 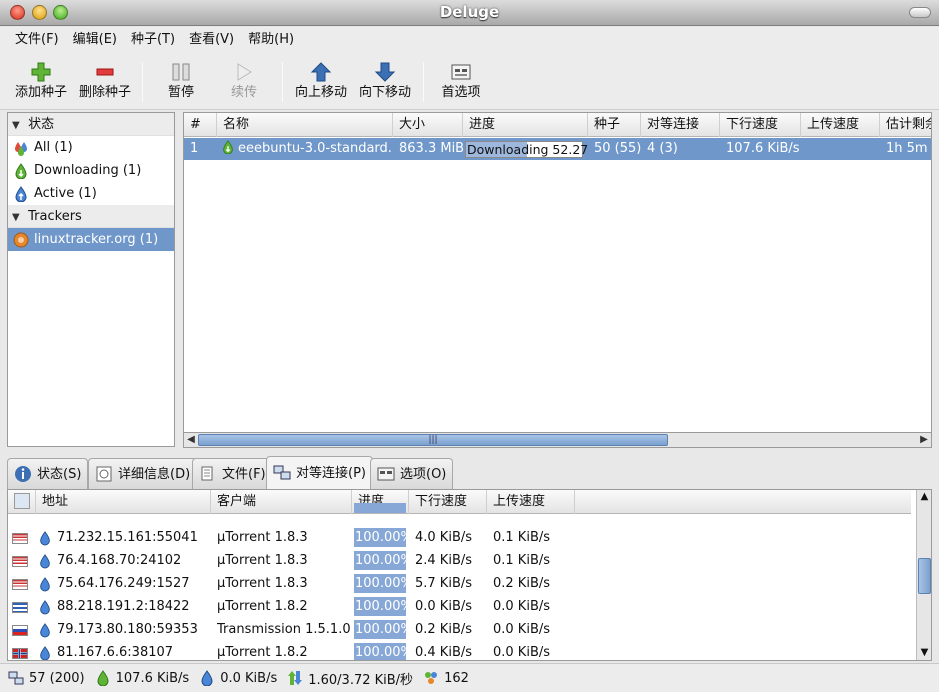 What do you see at coordinates (154, 474) in the screenshot?
I see `tab-label: 详细信息(D)` at bounding box center [154, 474].